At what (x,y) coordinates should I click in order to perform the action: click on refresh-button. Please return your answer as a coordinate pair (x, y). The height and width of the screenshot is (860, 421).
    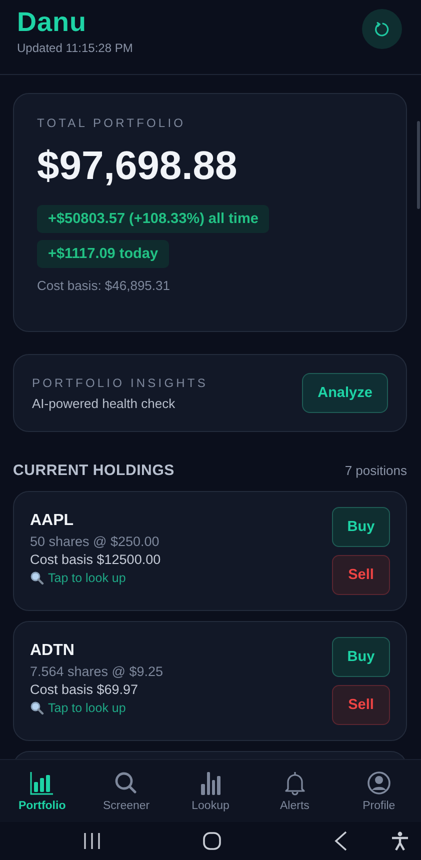
    Looking at the image, I should click on (382, 29).